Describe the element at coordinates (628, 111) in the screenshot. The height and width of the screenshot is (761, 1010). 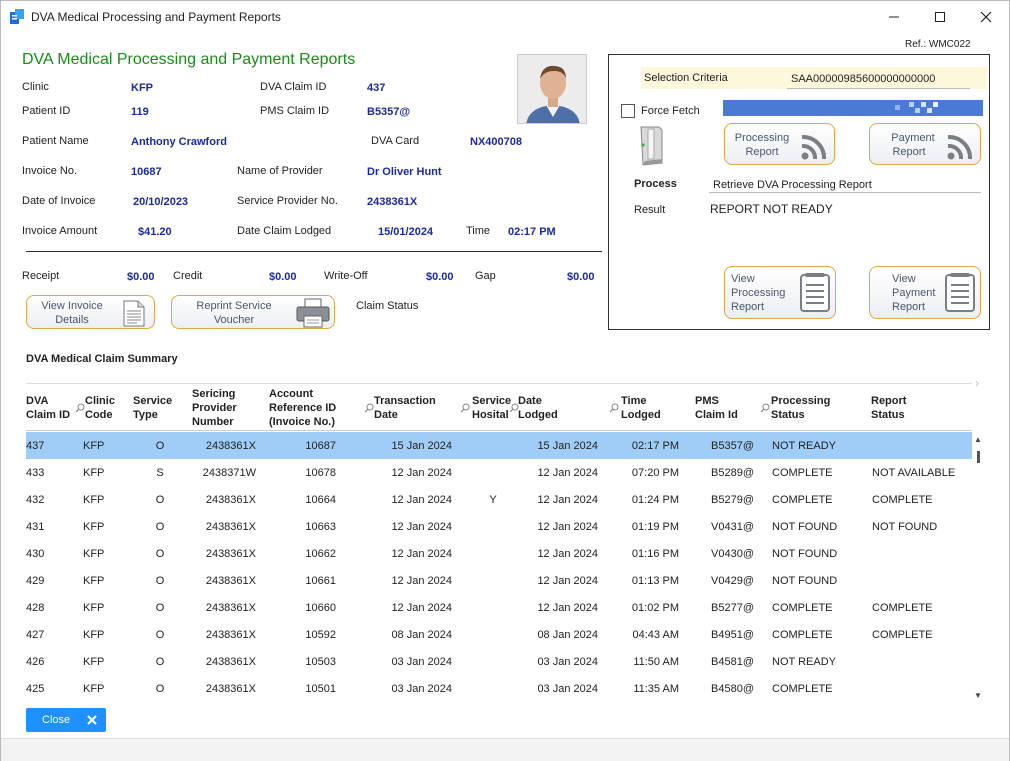
I see `force-fetch-checkbox` at that location.